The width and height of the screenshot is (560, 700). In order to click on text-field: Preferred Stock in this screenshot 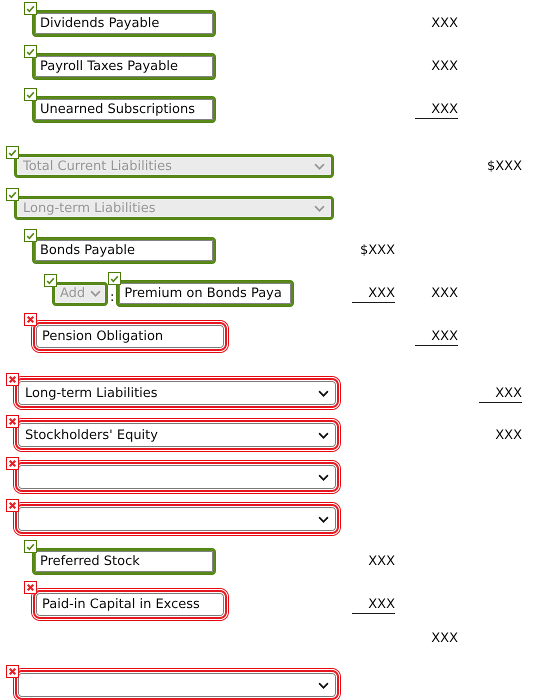, I will do `click(124, 561)`.